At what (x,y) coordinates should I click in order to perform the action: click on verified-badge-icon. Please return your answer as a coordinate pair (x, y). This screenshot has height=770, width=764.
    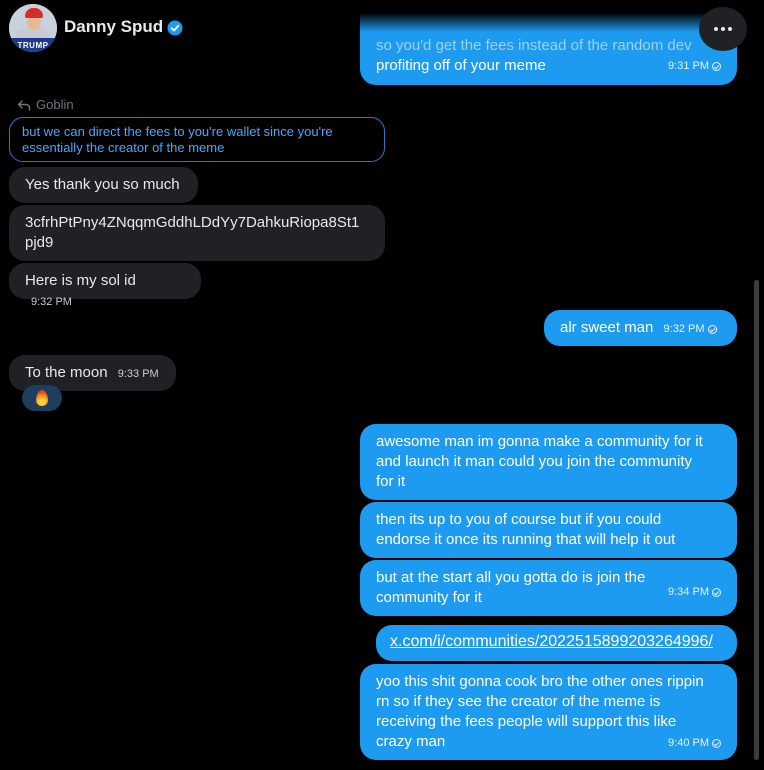
    Looking at the image, I should click on (175, 28).